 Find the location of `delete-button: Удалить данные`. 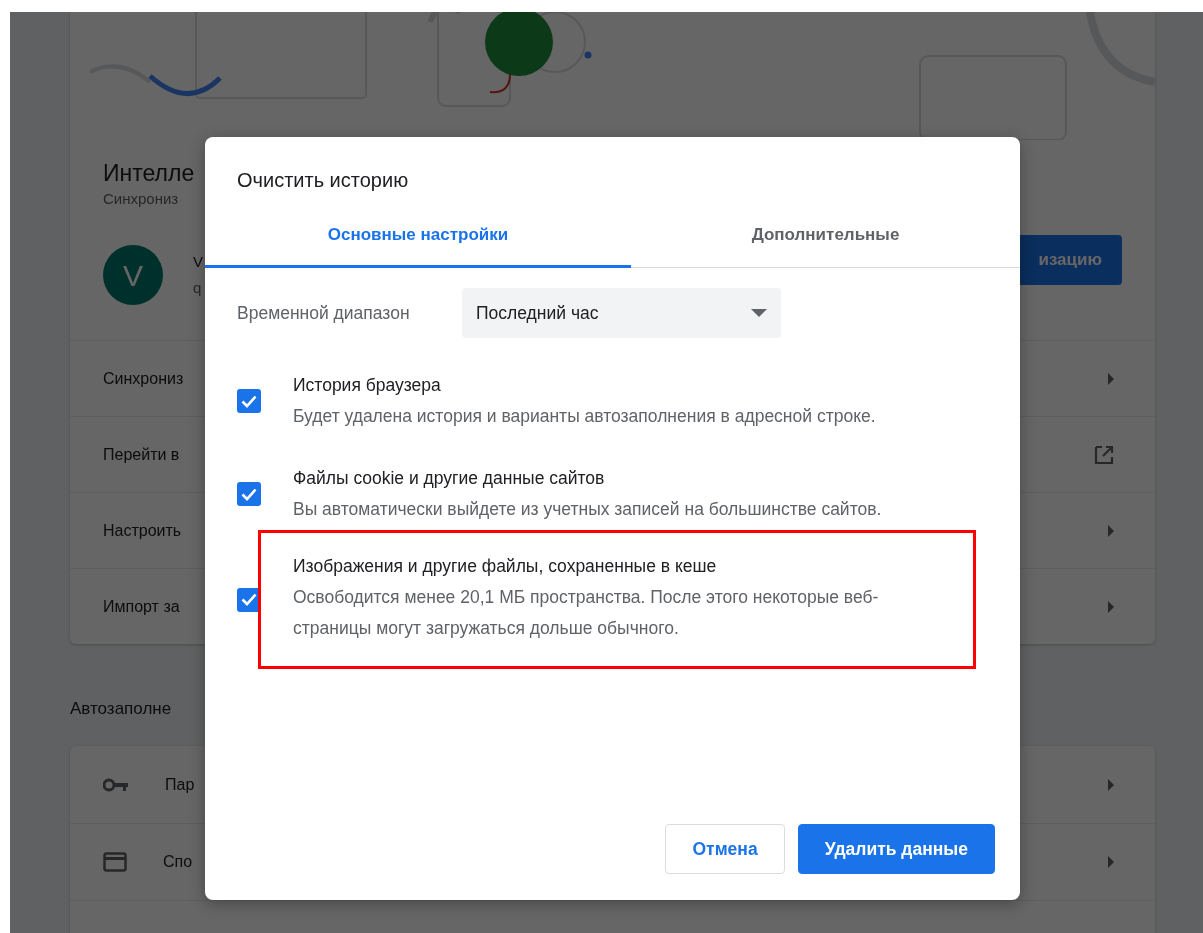

delete-button: Удалить данные is located at coordinates (896, 849).